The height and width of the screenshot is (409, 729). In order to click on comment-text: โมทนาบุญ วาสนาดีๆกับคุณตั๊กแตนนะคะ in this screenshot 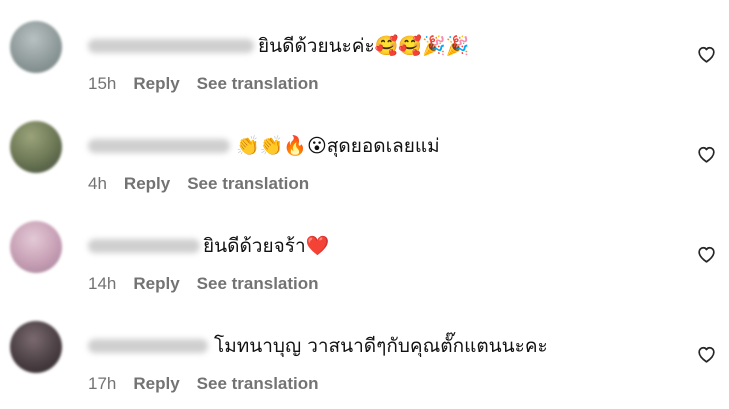, I will do `click(381, 346)`.